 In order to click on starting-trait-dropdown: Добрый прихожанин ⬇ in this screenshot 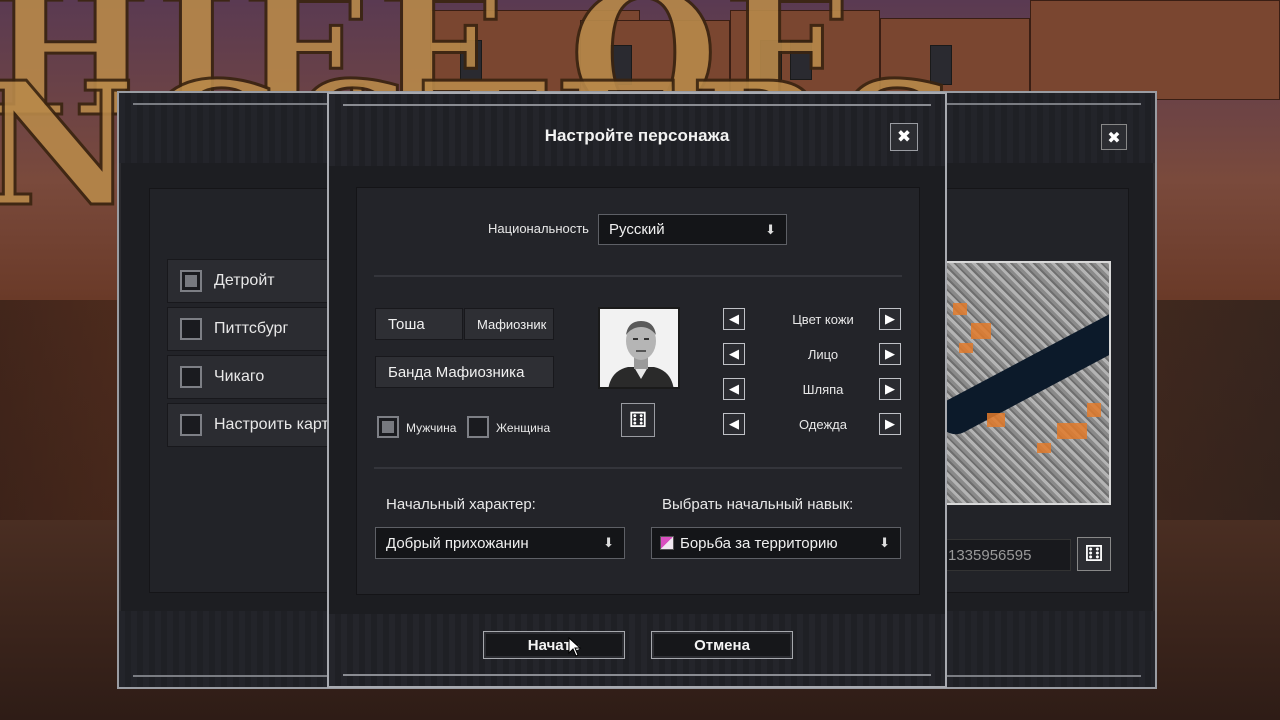, I will do `click(500, 543)`.